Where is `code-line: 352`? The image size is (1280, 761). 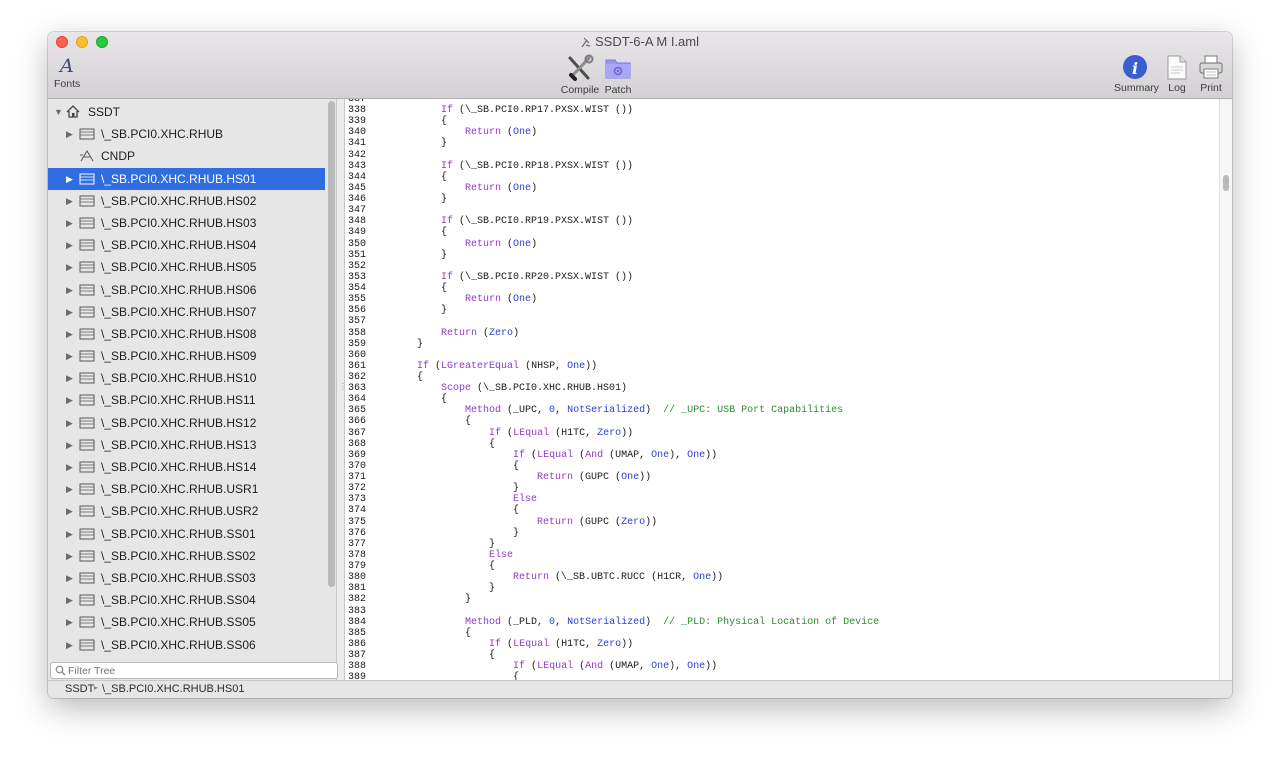 code-line: 352 is located at coordinates (357, 266).